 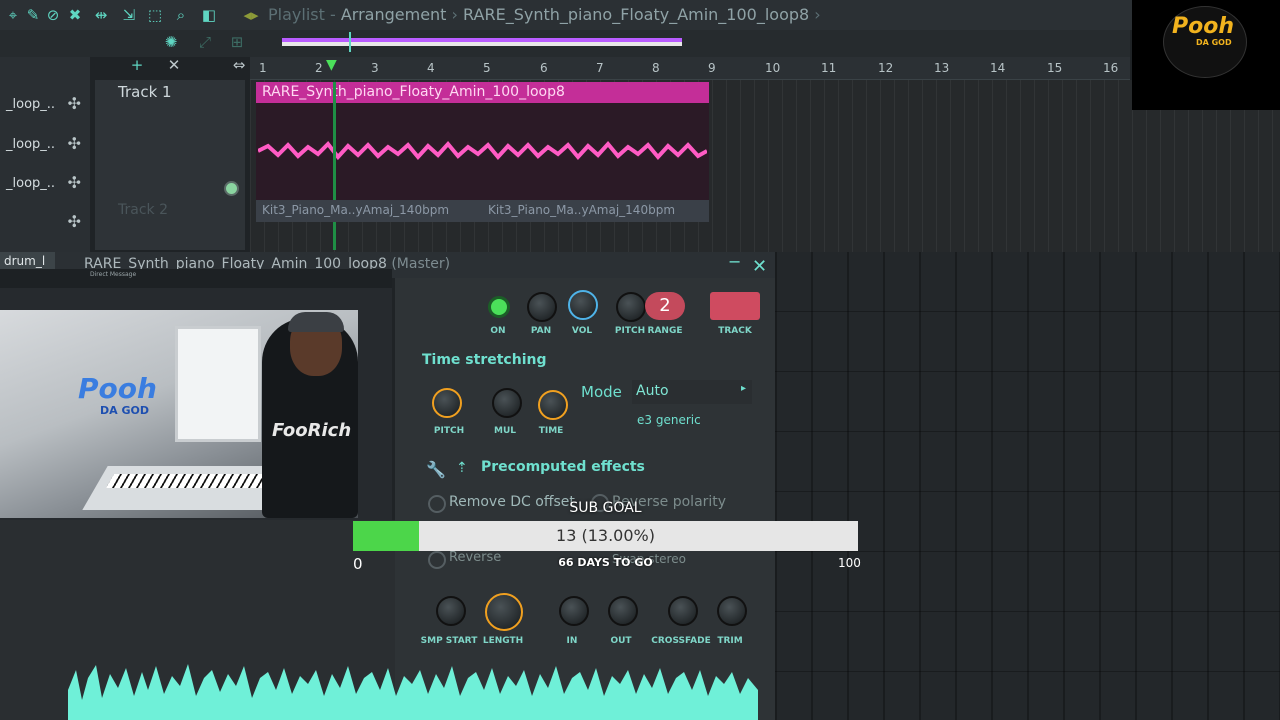 What do you see at coordinates (145, 92) in the screenshot?
I see `track-1-name: Track 1` at bounding box center [145, 92].